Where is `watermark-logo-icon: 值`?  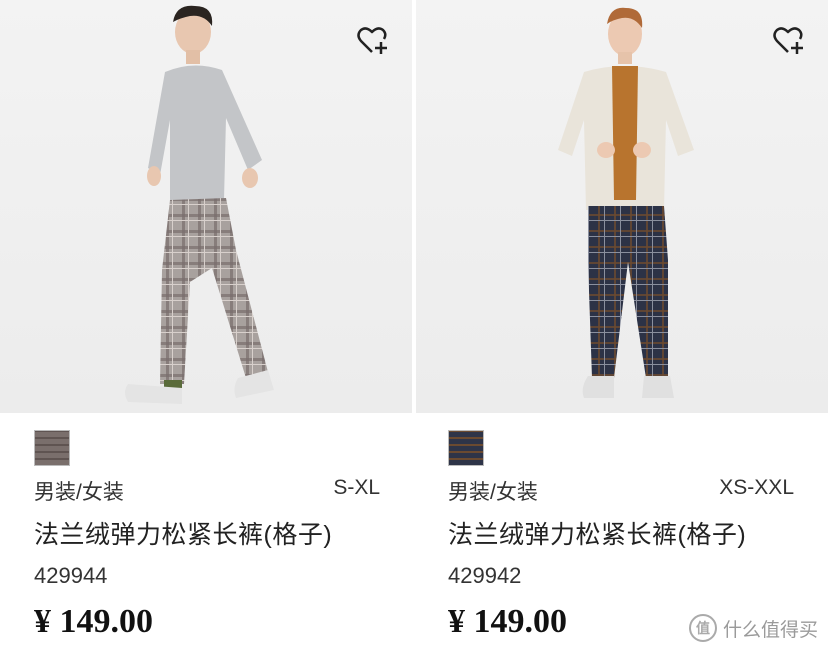
watermark-logo-icon: 值 is located at coordinates (702, 628).